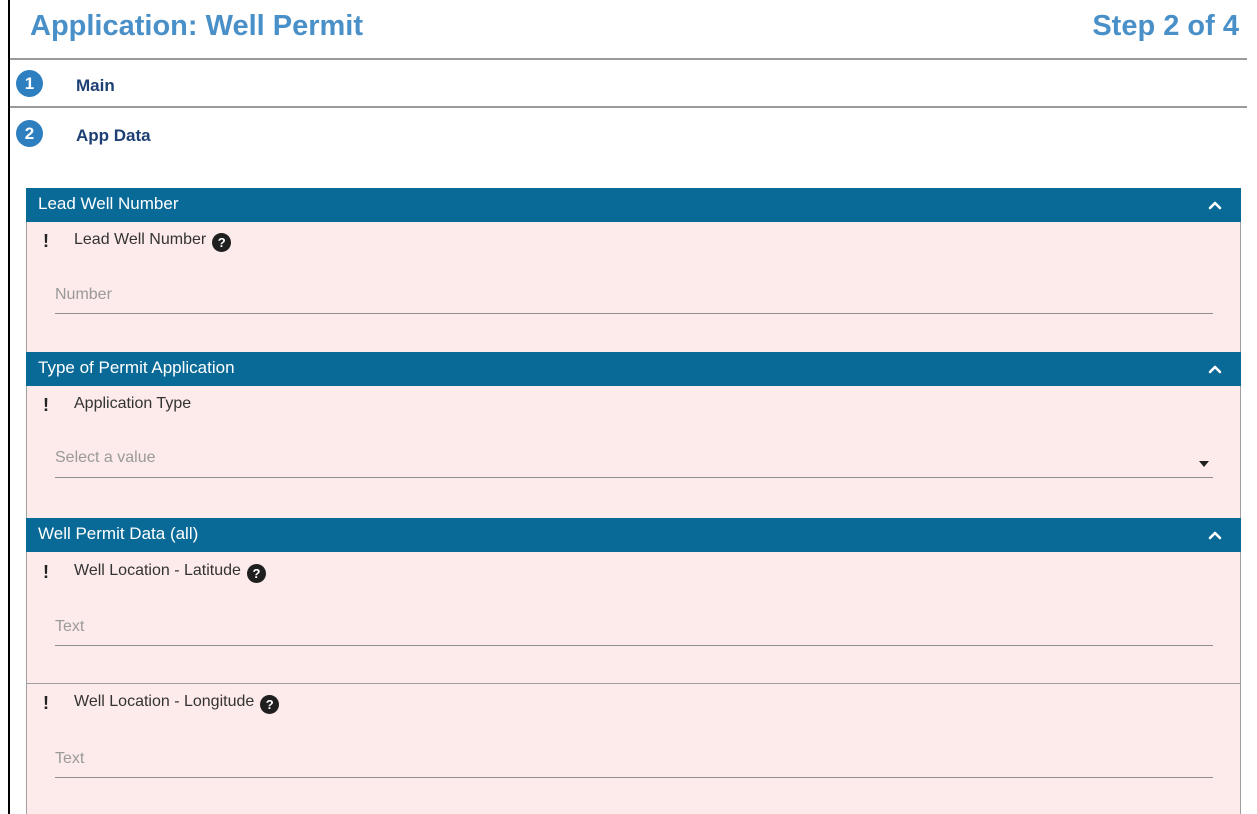 The height and width of the screenshot is (814, 1257). Describe the element at coordinates (633, 205) in the screenshot. I see `section-header-lead-well-number: Lead Well Number` at that location.